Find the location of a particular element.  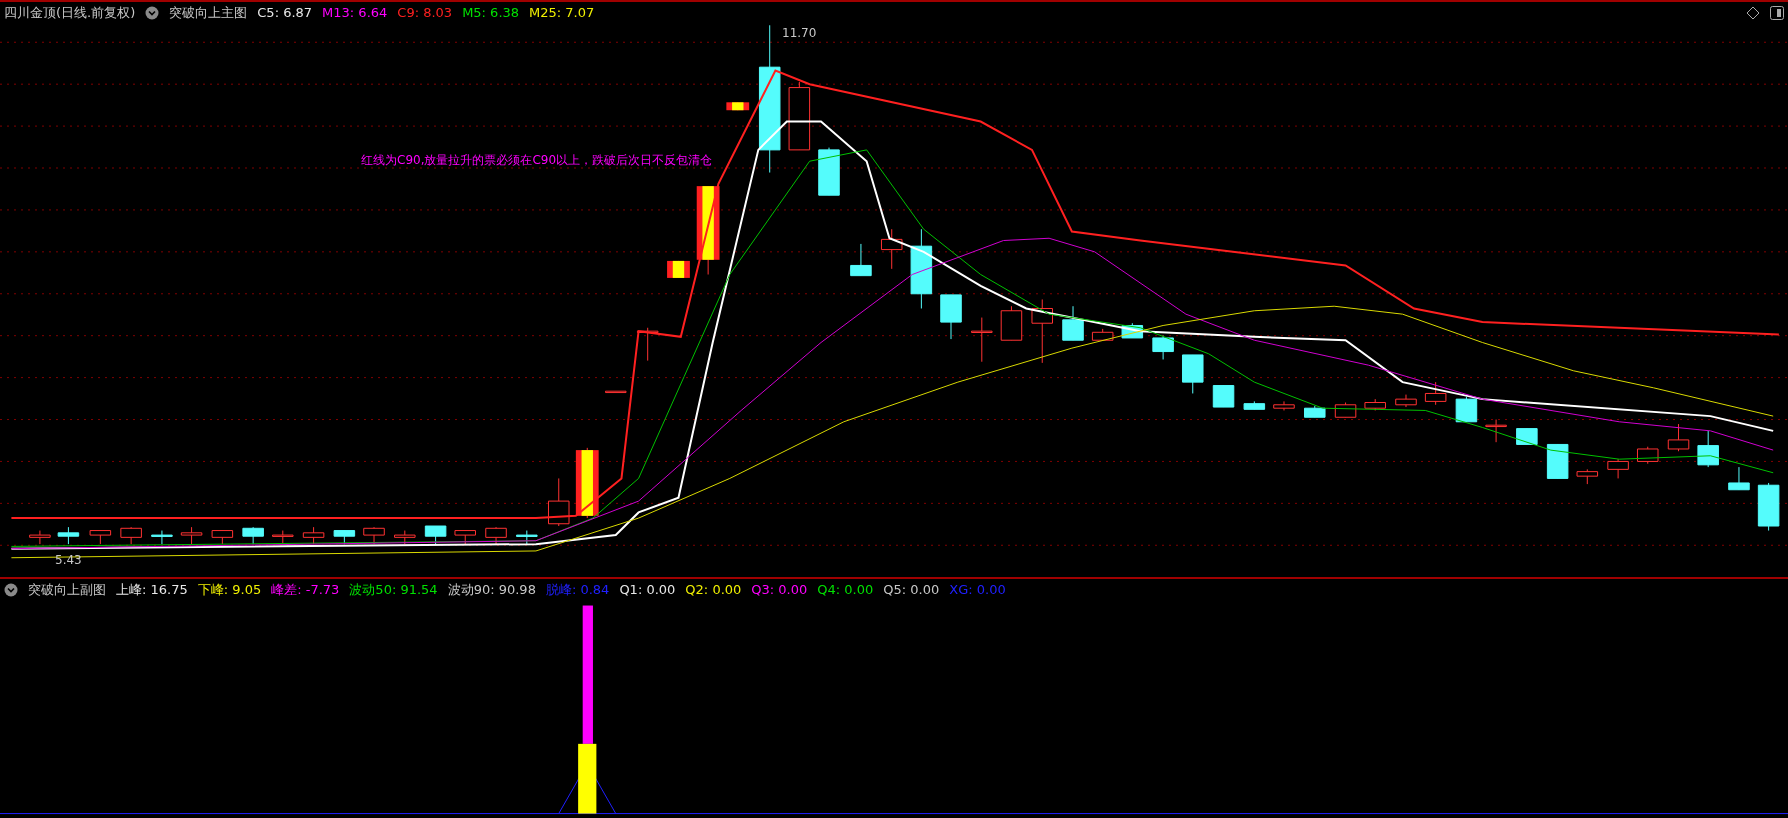

indicator-name: 突破向上副图 is located at coordinates (67, 589).